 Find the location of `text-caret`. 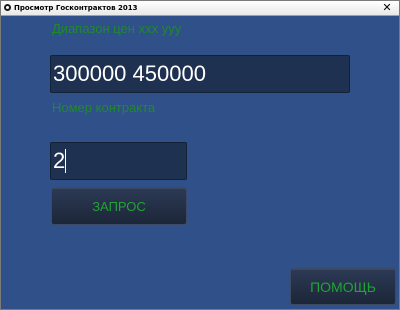

text-caret is located at coordinates (65, 161).